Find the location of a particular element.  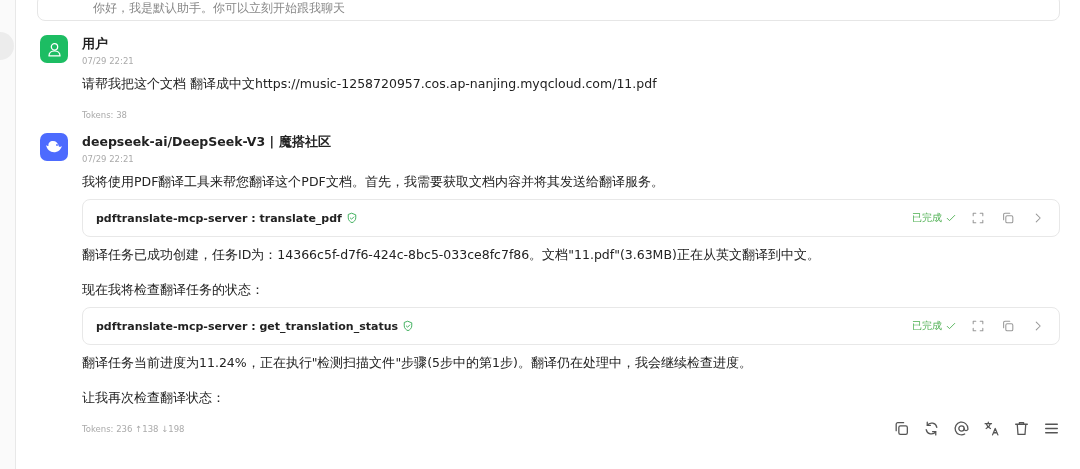

trash-icon is located at coordinates (1021, 428).